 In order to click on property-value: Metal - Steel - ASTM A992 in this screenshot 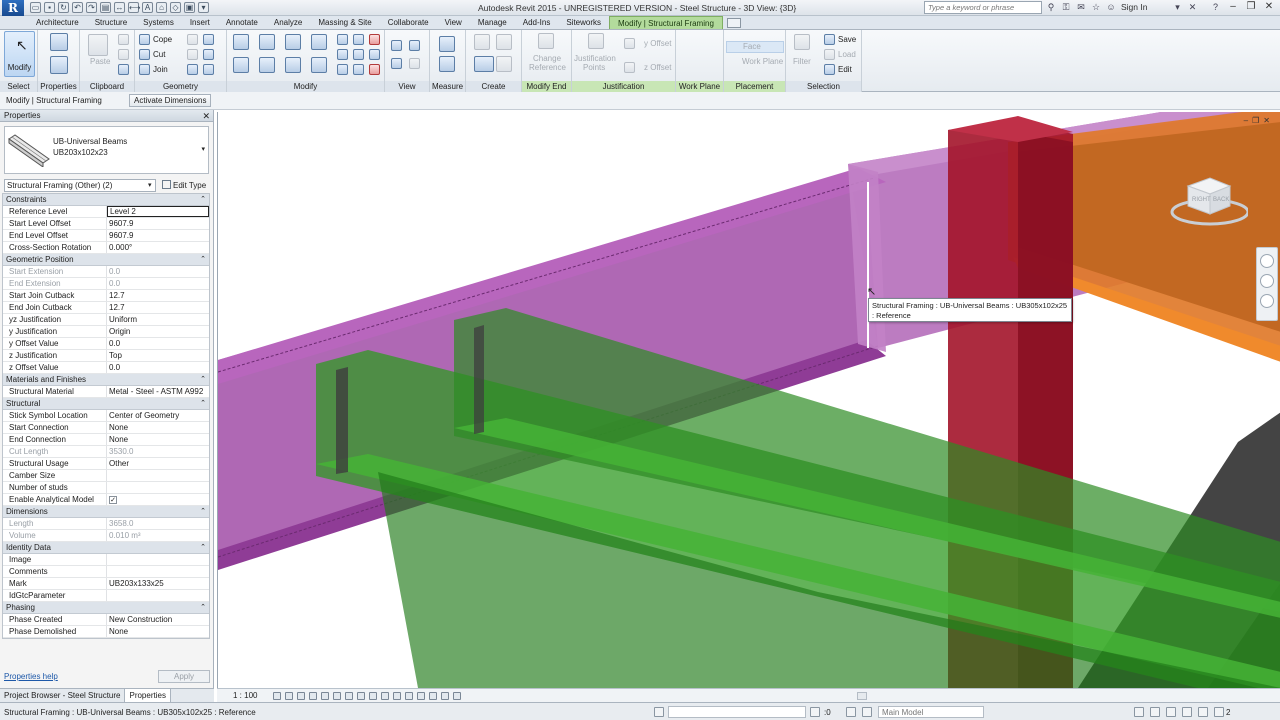, I will do `click(158, 391)`.